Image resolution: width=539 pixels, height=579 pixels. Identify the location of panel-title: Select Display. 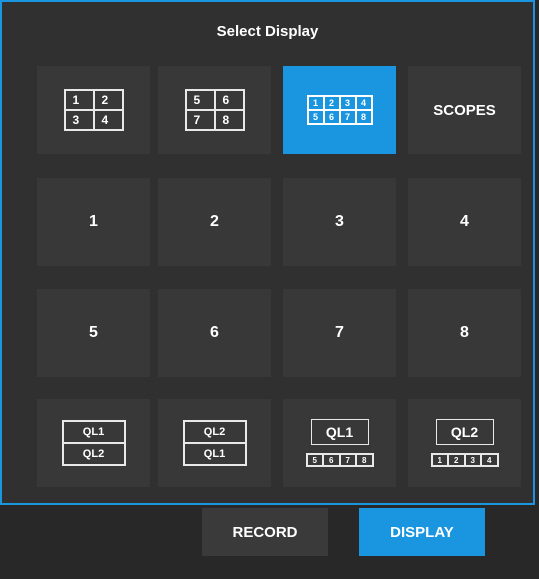
(267, 31).